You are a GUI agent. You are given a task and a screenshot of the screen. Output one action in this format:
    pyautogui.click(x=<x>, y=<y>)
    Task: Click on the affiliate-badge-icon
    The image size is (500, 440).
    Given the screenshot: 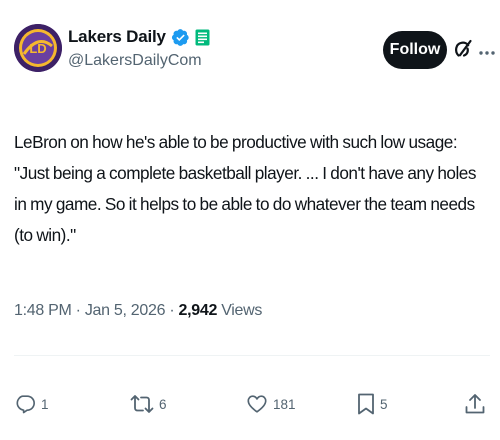 What is the action you would take?
    pyautogui.click(x=202, y=37)
    